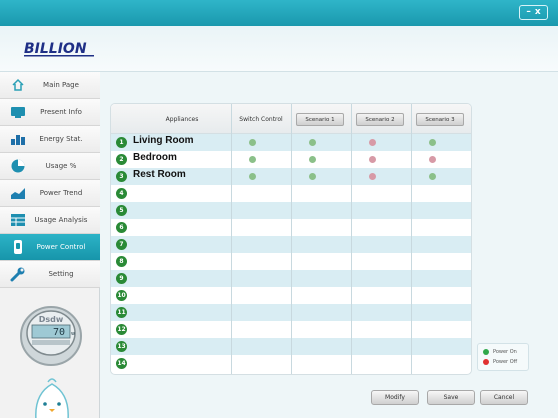  I want to click on row-number-badge: 1, so click(121, 142).